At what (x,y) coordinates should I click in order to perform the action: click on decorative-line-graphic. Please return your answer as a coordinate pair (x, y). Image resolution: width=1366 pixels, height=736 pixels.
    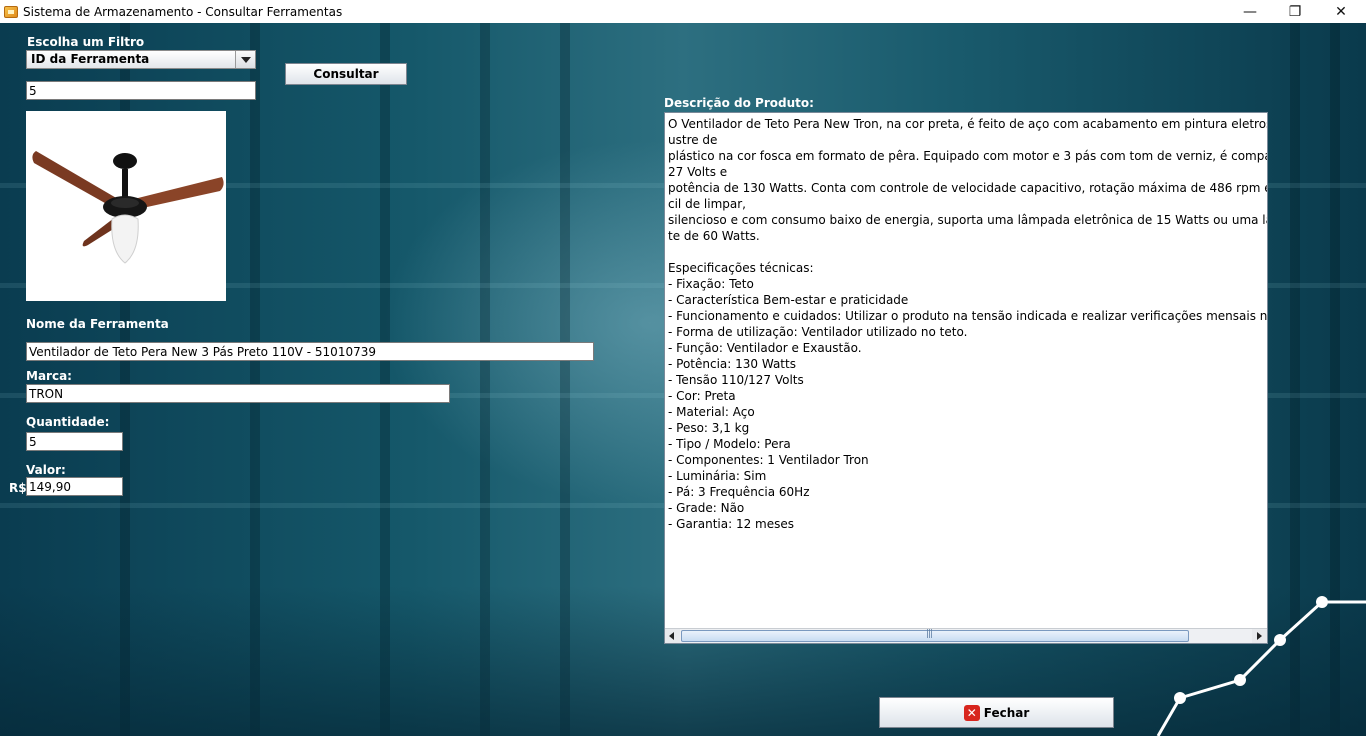
    Looking at the image, I should click on (1261, 666).